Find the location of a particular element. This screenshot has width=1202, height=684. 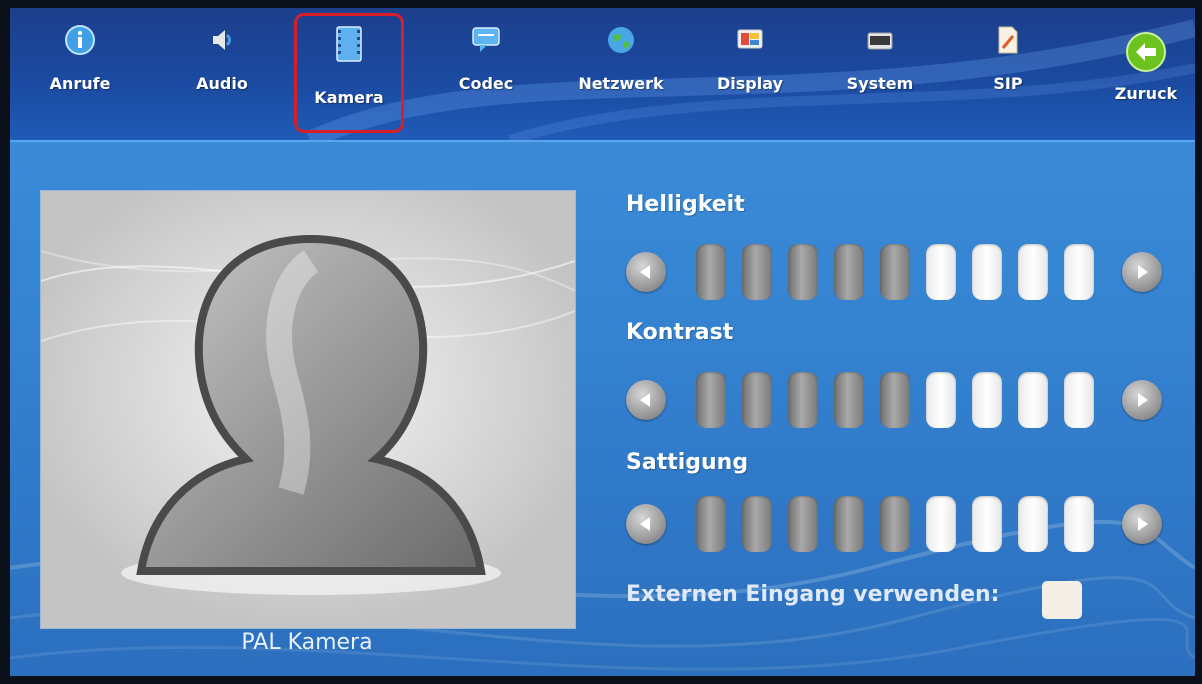

nav-item-system: System is located at coordinates (880, 74).